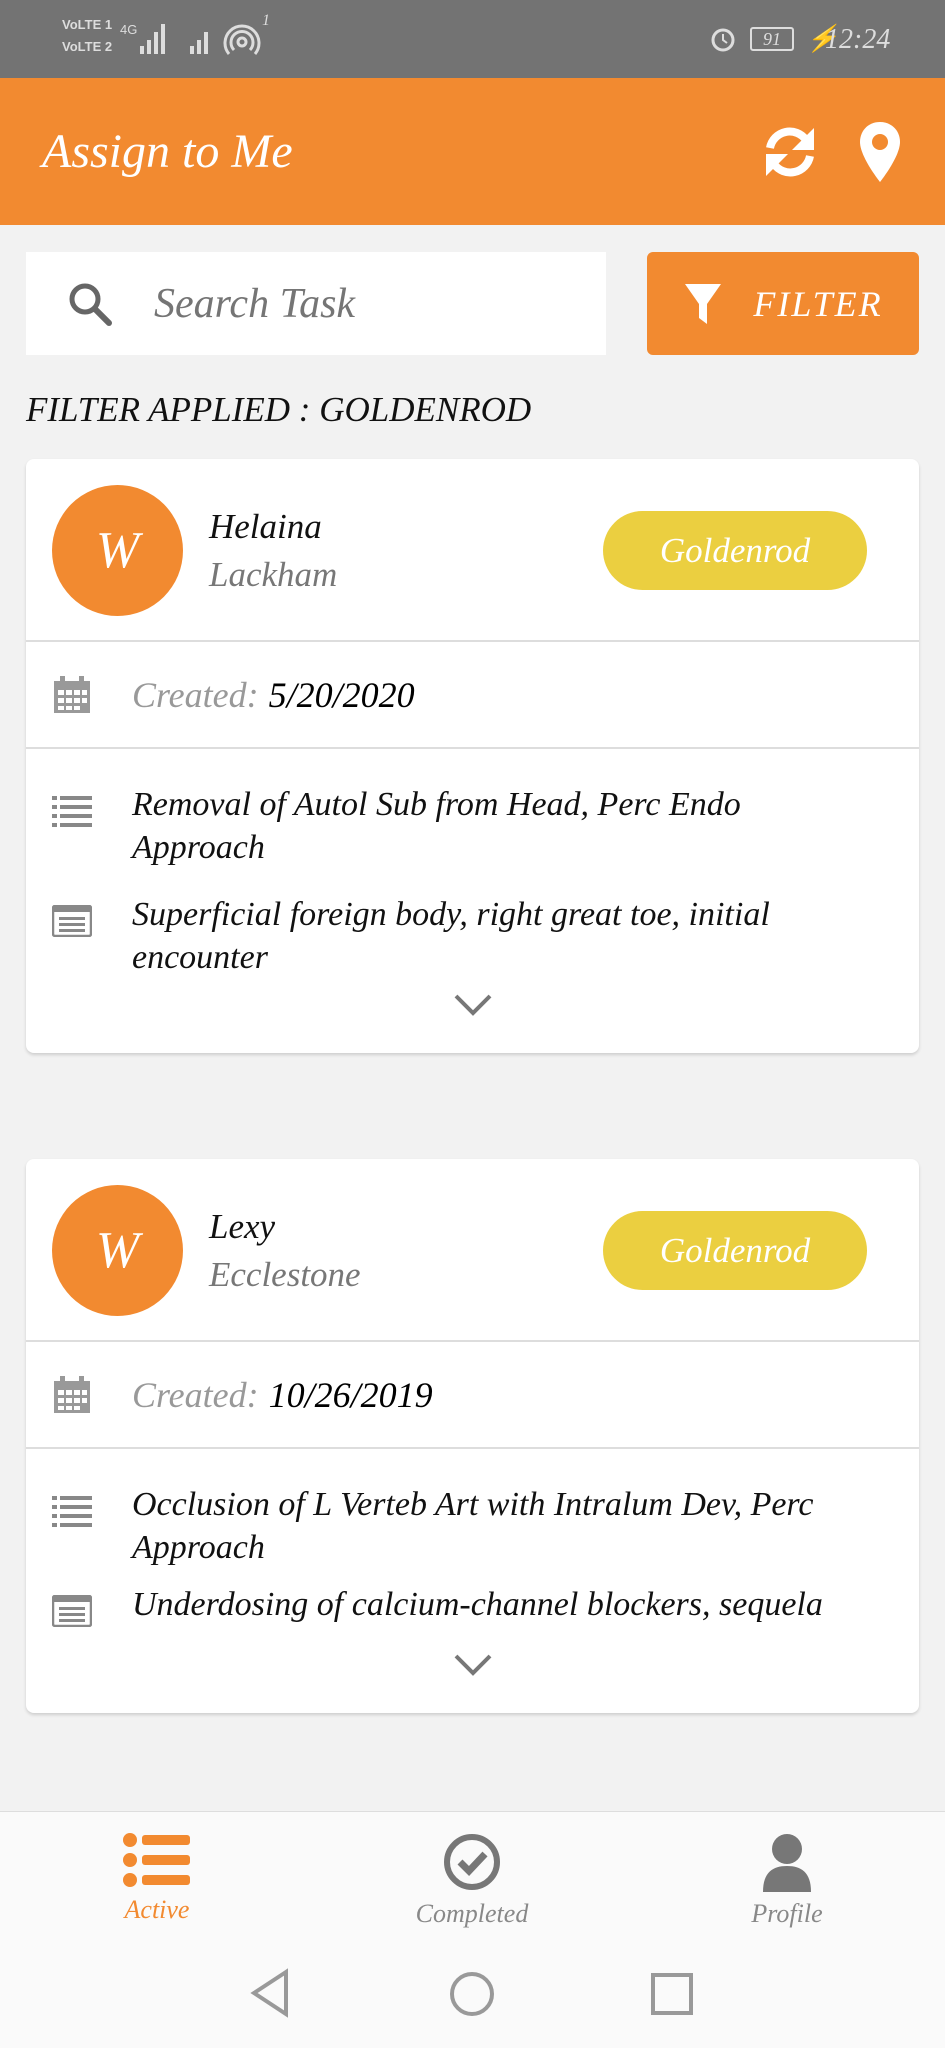 Image resolution: width=945 pixels, height=2048 pixels. What do you see at coordinates (787, 1913) in the screenshot?
I see `nav-label: Profile` at bounding box center [787, 1913].